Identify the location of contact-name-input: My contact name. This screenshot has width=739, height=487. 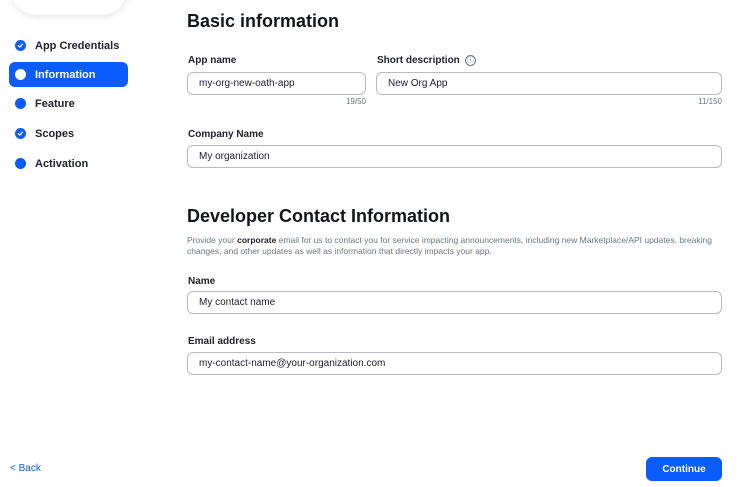
(454, 302).